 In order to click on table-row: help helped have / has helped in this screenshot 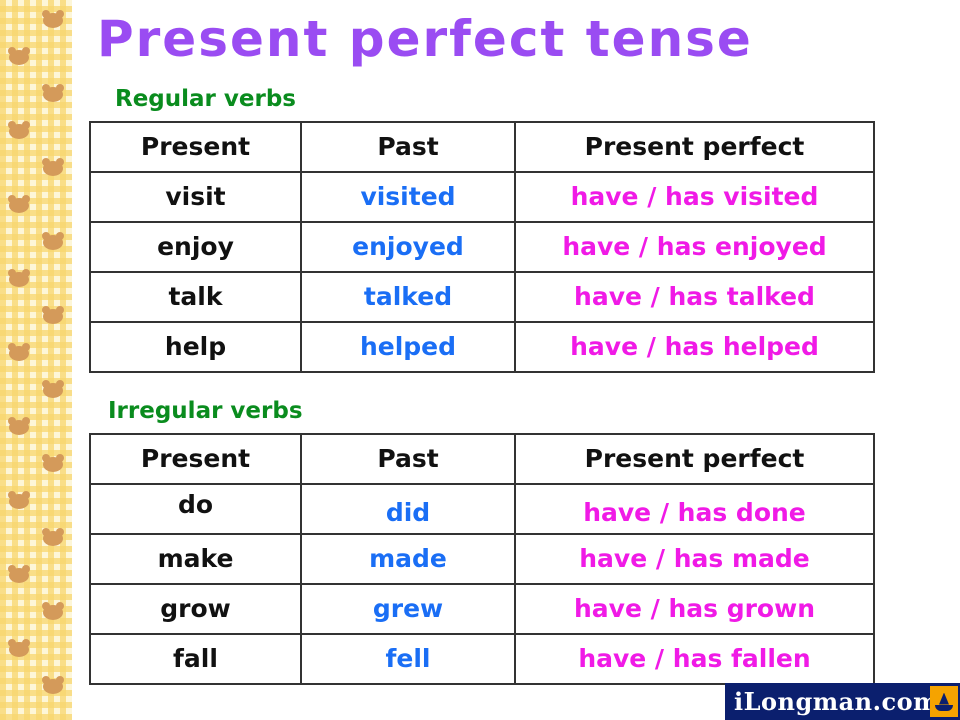, I will do `click(482, 347)`.